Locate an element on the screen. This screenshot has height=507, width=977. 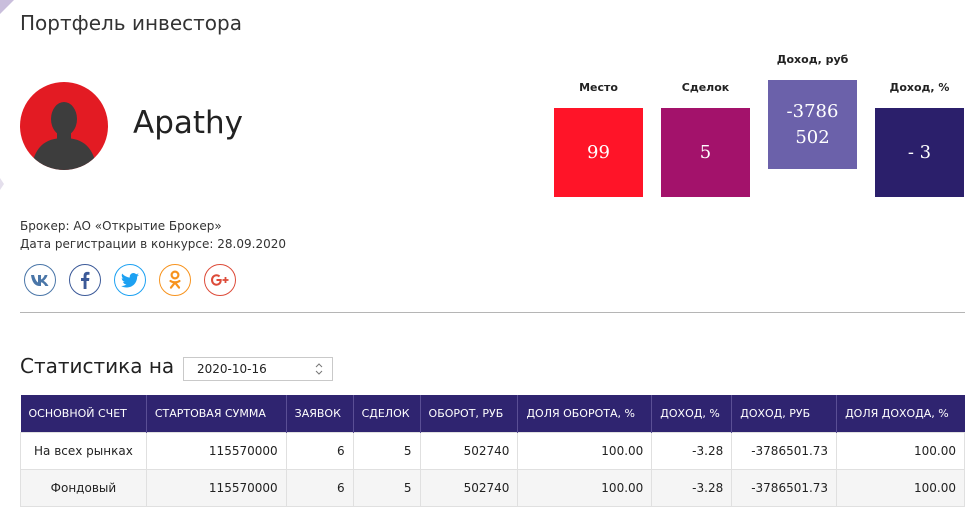
section-divider is located at coordinates (492, 312).